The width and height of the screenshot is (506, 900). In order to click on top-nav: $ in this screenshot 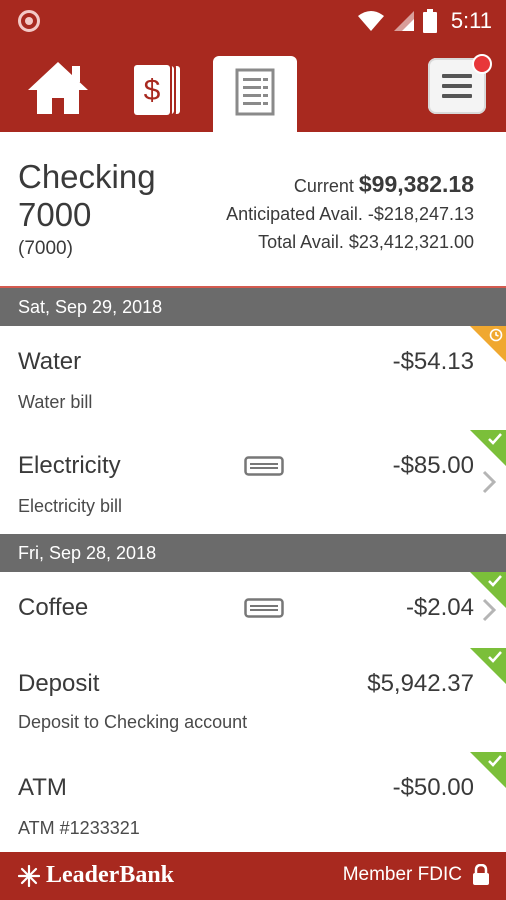, I will do `click(253, 87)`.